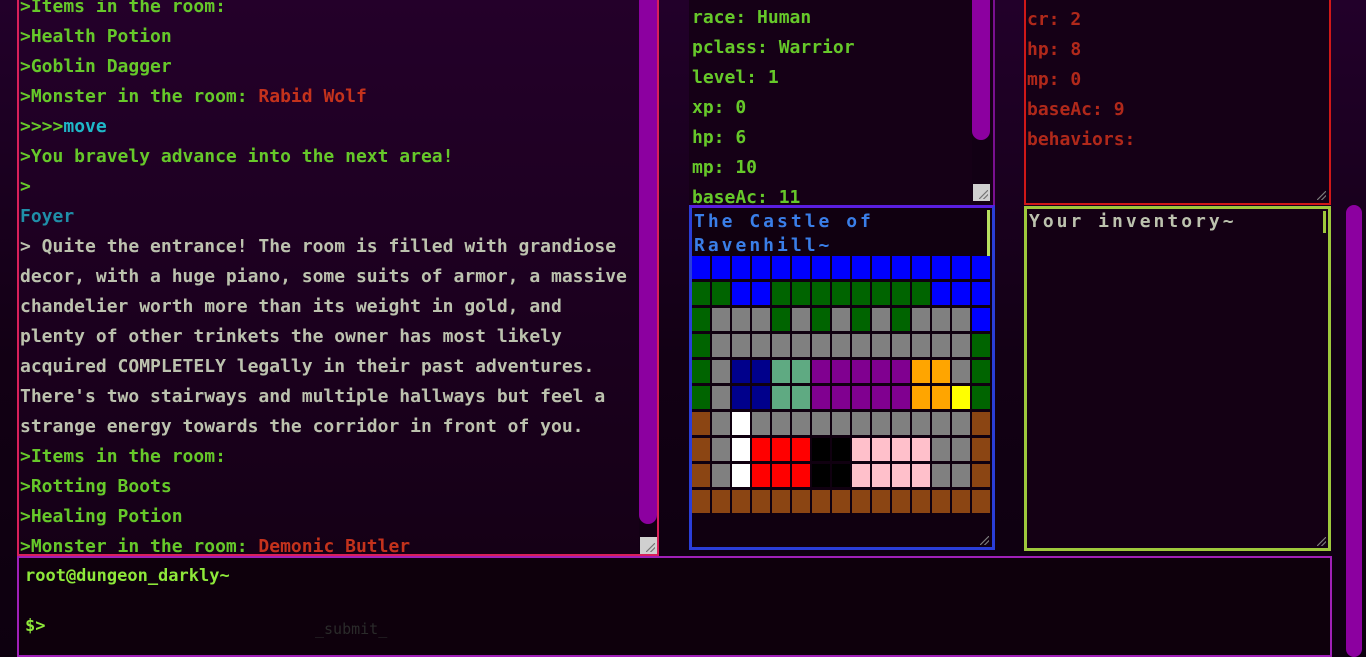 This screenshot has height=657, width=1366. Describe the element at coordinates (1177, 378) in the screenshot. I see `inventory-panel: Your inventory~` at that location.